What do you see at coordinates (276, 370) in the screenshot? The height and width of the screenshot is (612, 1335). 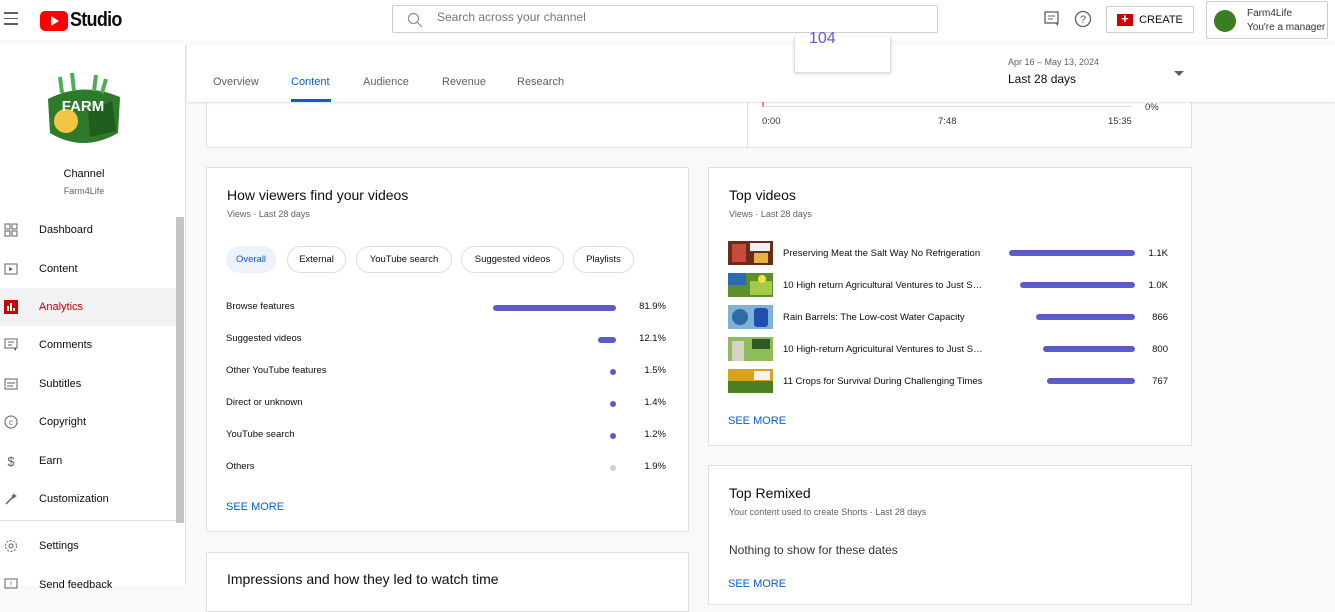 I see `traffic-source-label: Other YouTube features` at bounding box center [276, 370].